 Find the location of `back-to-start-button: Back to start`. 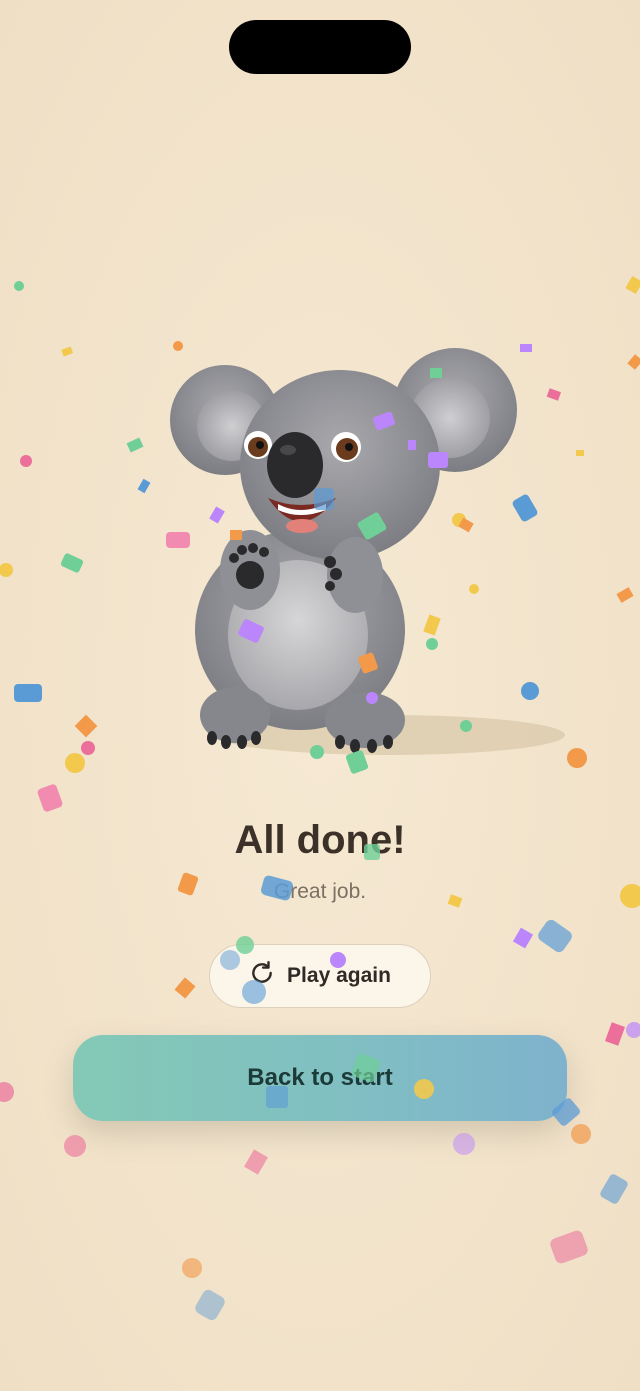

back-to-start-button: Back to start is located at coordinates (320, 1078).